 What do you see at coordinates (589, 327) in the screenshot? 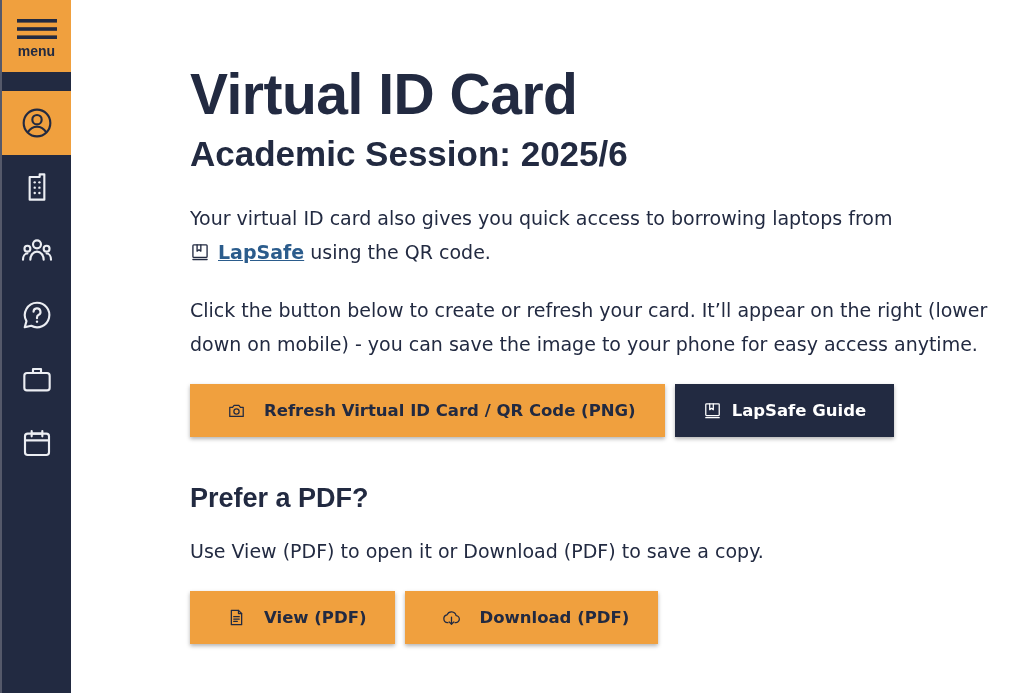
I see `instructions-text: Click the button below to create or refresh your card. It’ll appear on the right (lower down on mobile) - you can save the image to your phone for easy access anytime.` at bounding box center [589, 327].